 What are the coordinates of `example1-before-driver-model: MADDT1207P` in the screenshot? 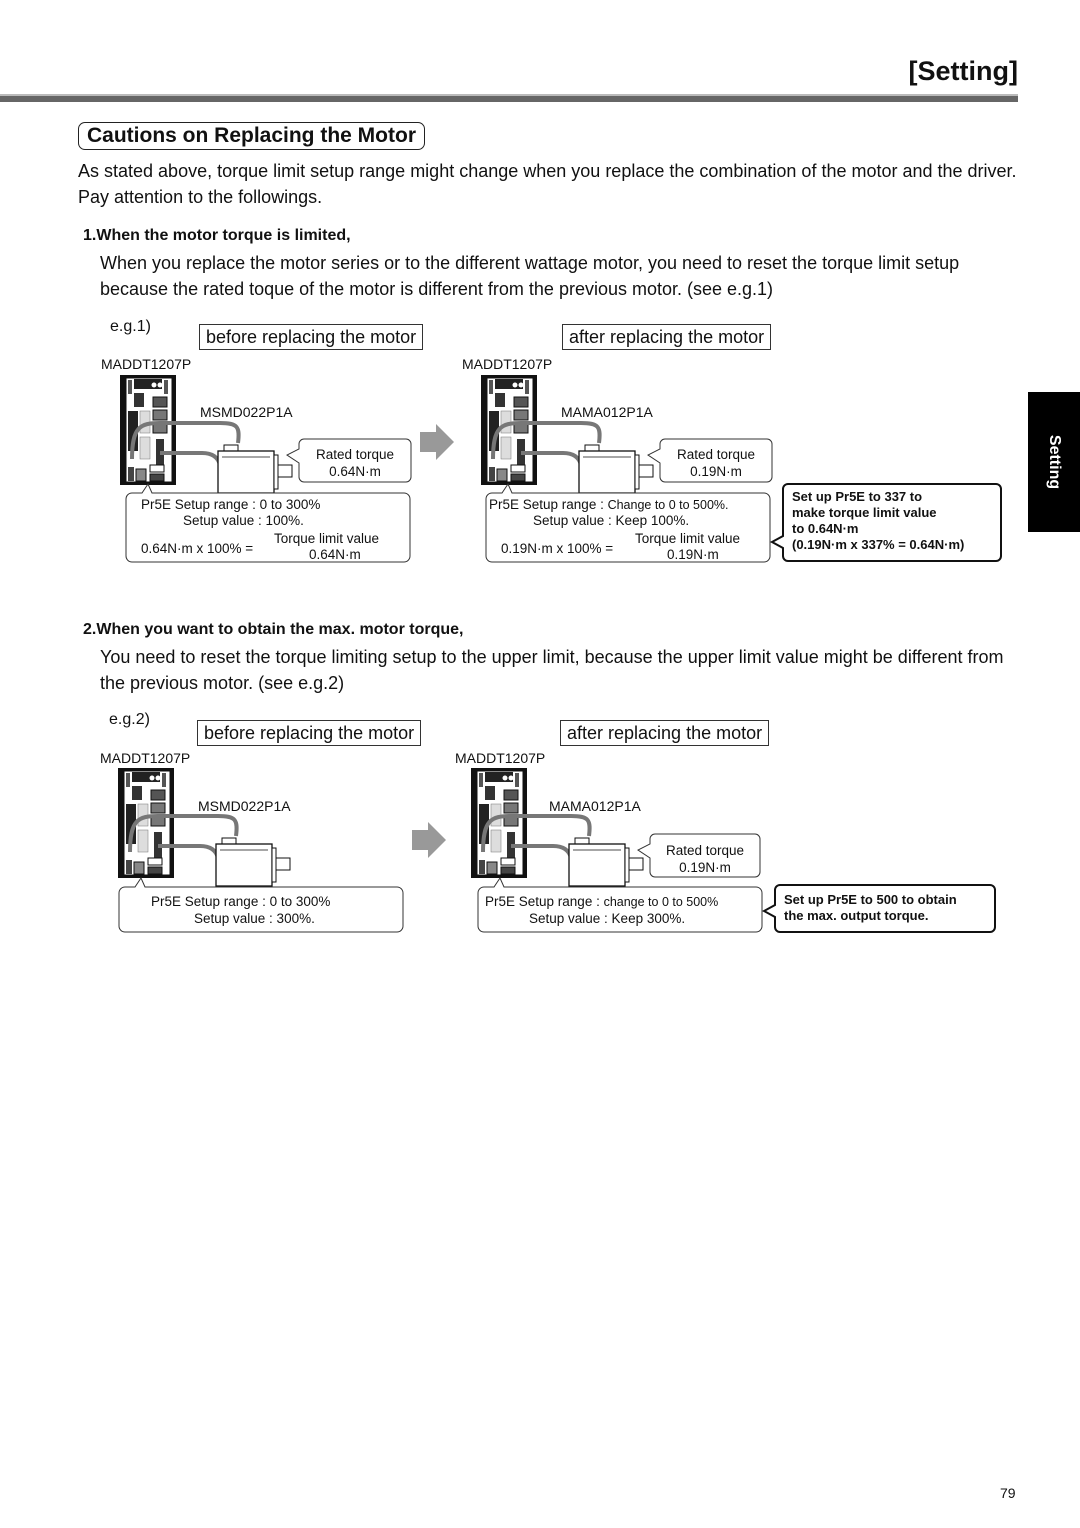 It's located at (146, 364).